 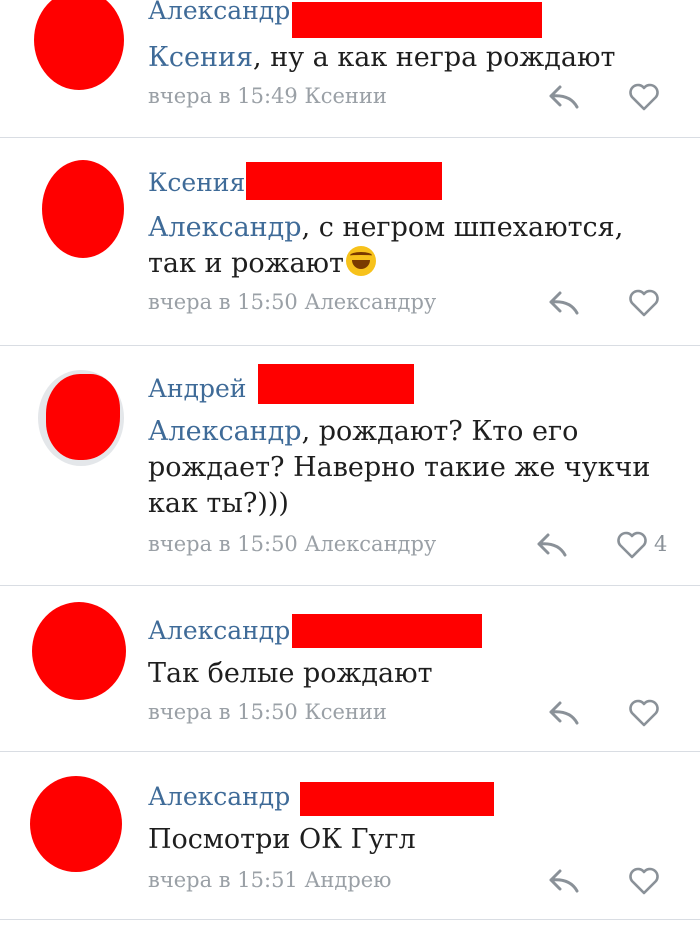 I want to click on comment-author: Ксения, so click(x=196, y=182).